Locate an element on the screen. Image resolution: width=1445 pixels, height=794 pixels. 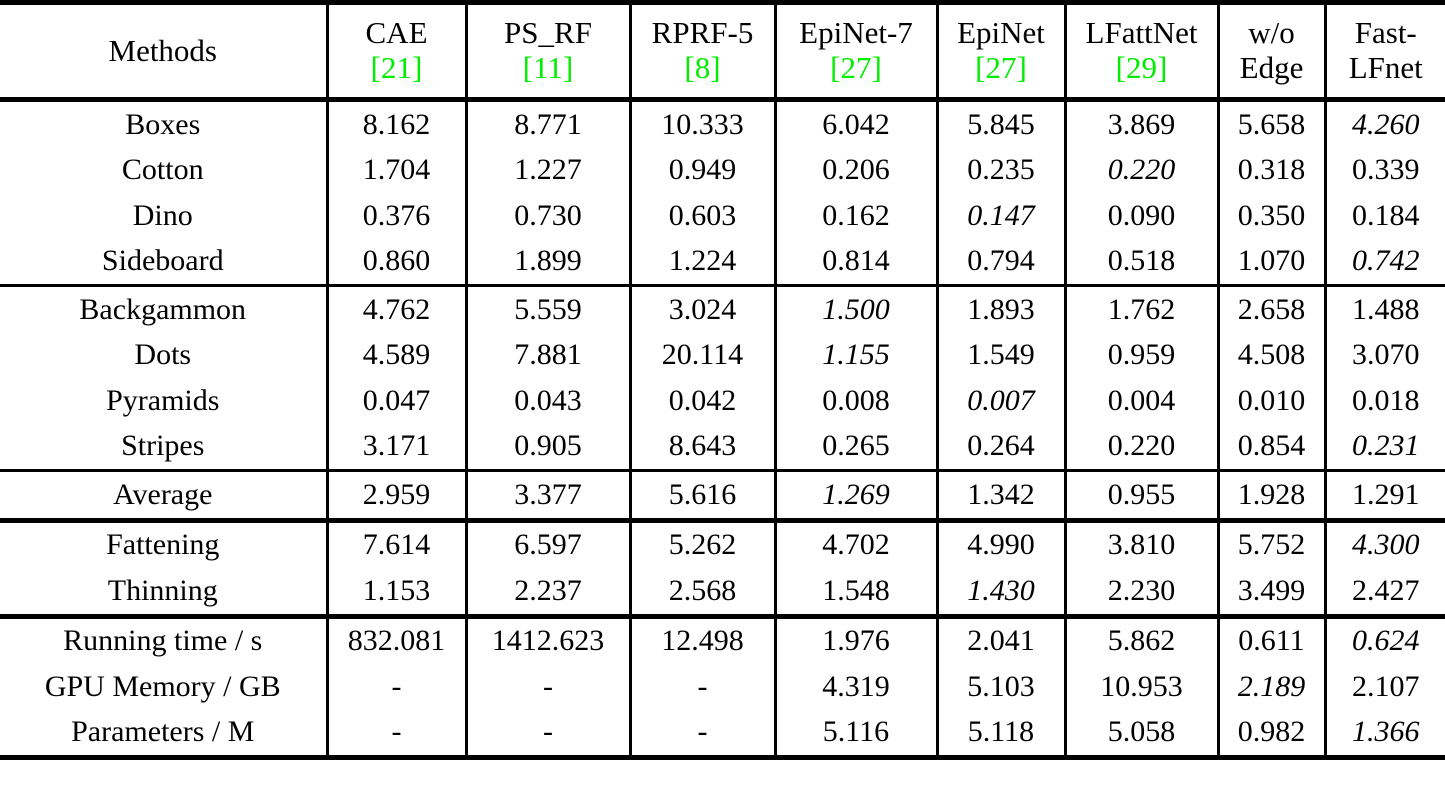
header-cae-name: CAE is located at coordinates (396, 33).